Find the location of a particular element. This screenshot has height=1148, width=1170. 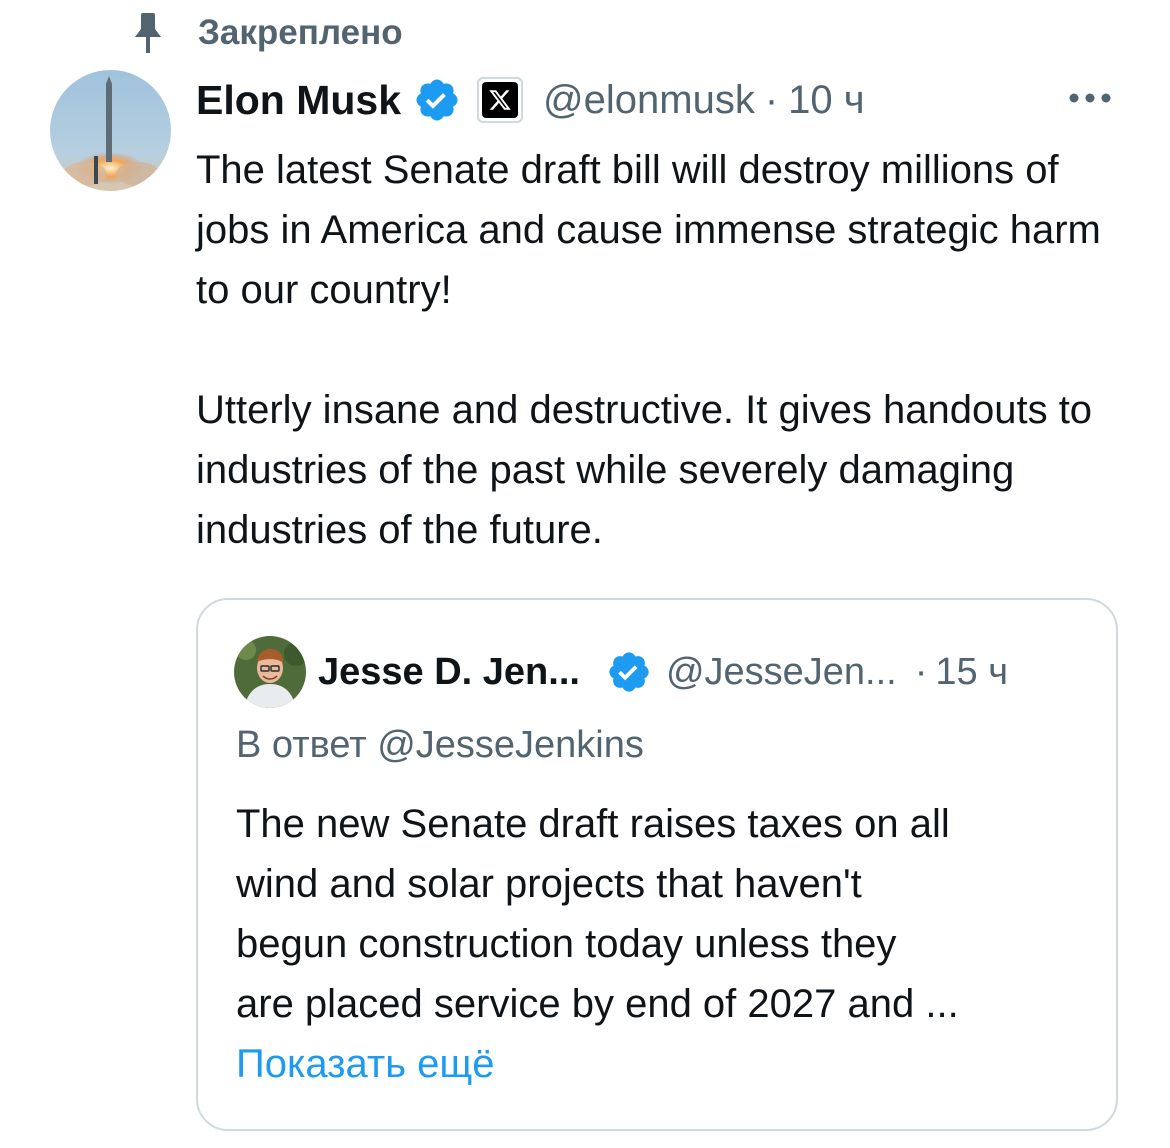

timestamp: 10 ч is located at coordinates (826, 100).